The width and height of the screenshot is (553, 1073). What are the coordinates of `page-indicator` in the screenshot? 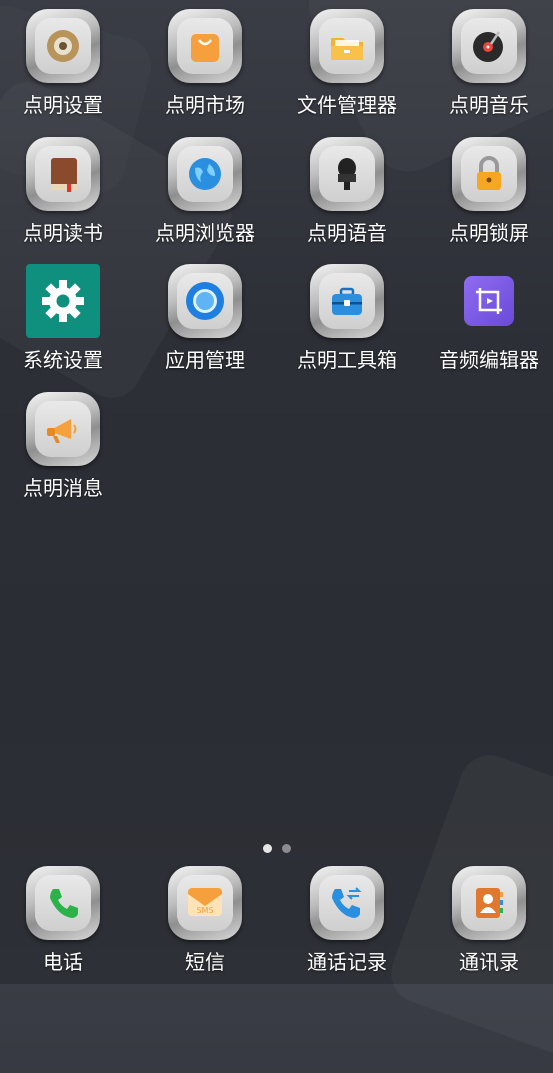 It's located at (276, 848).